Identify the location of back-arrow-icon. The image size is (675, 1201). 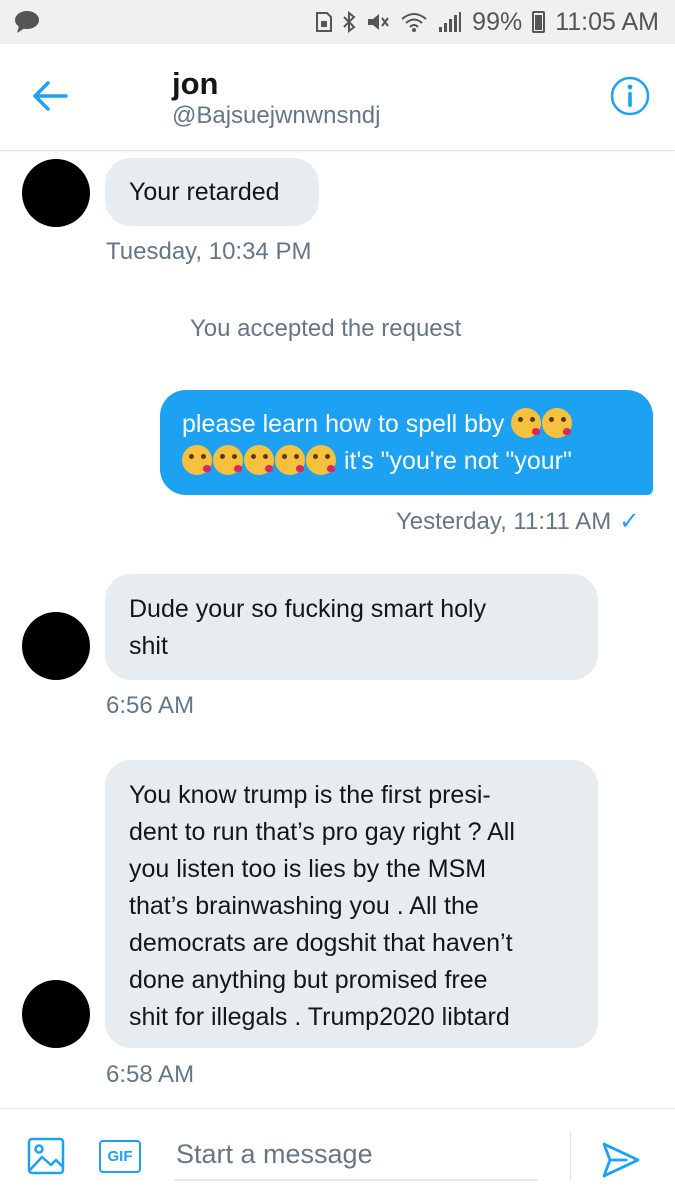
(50, 96).